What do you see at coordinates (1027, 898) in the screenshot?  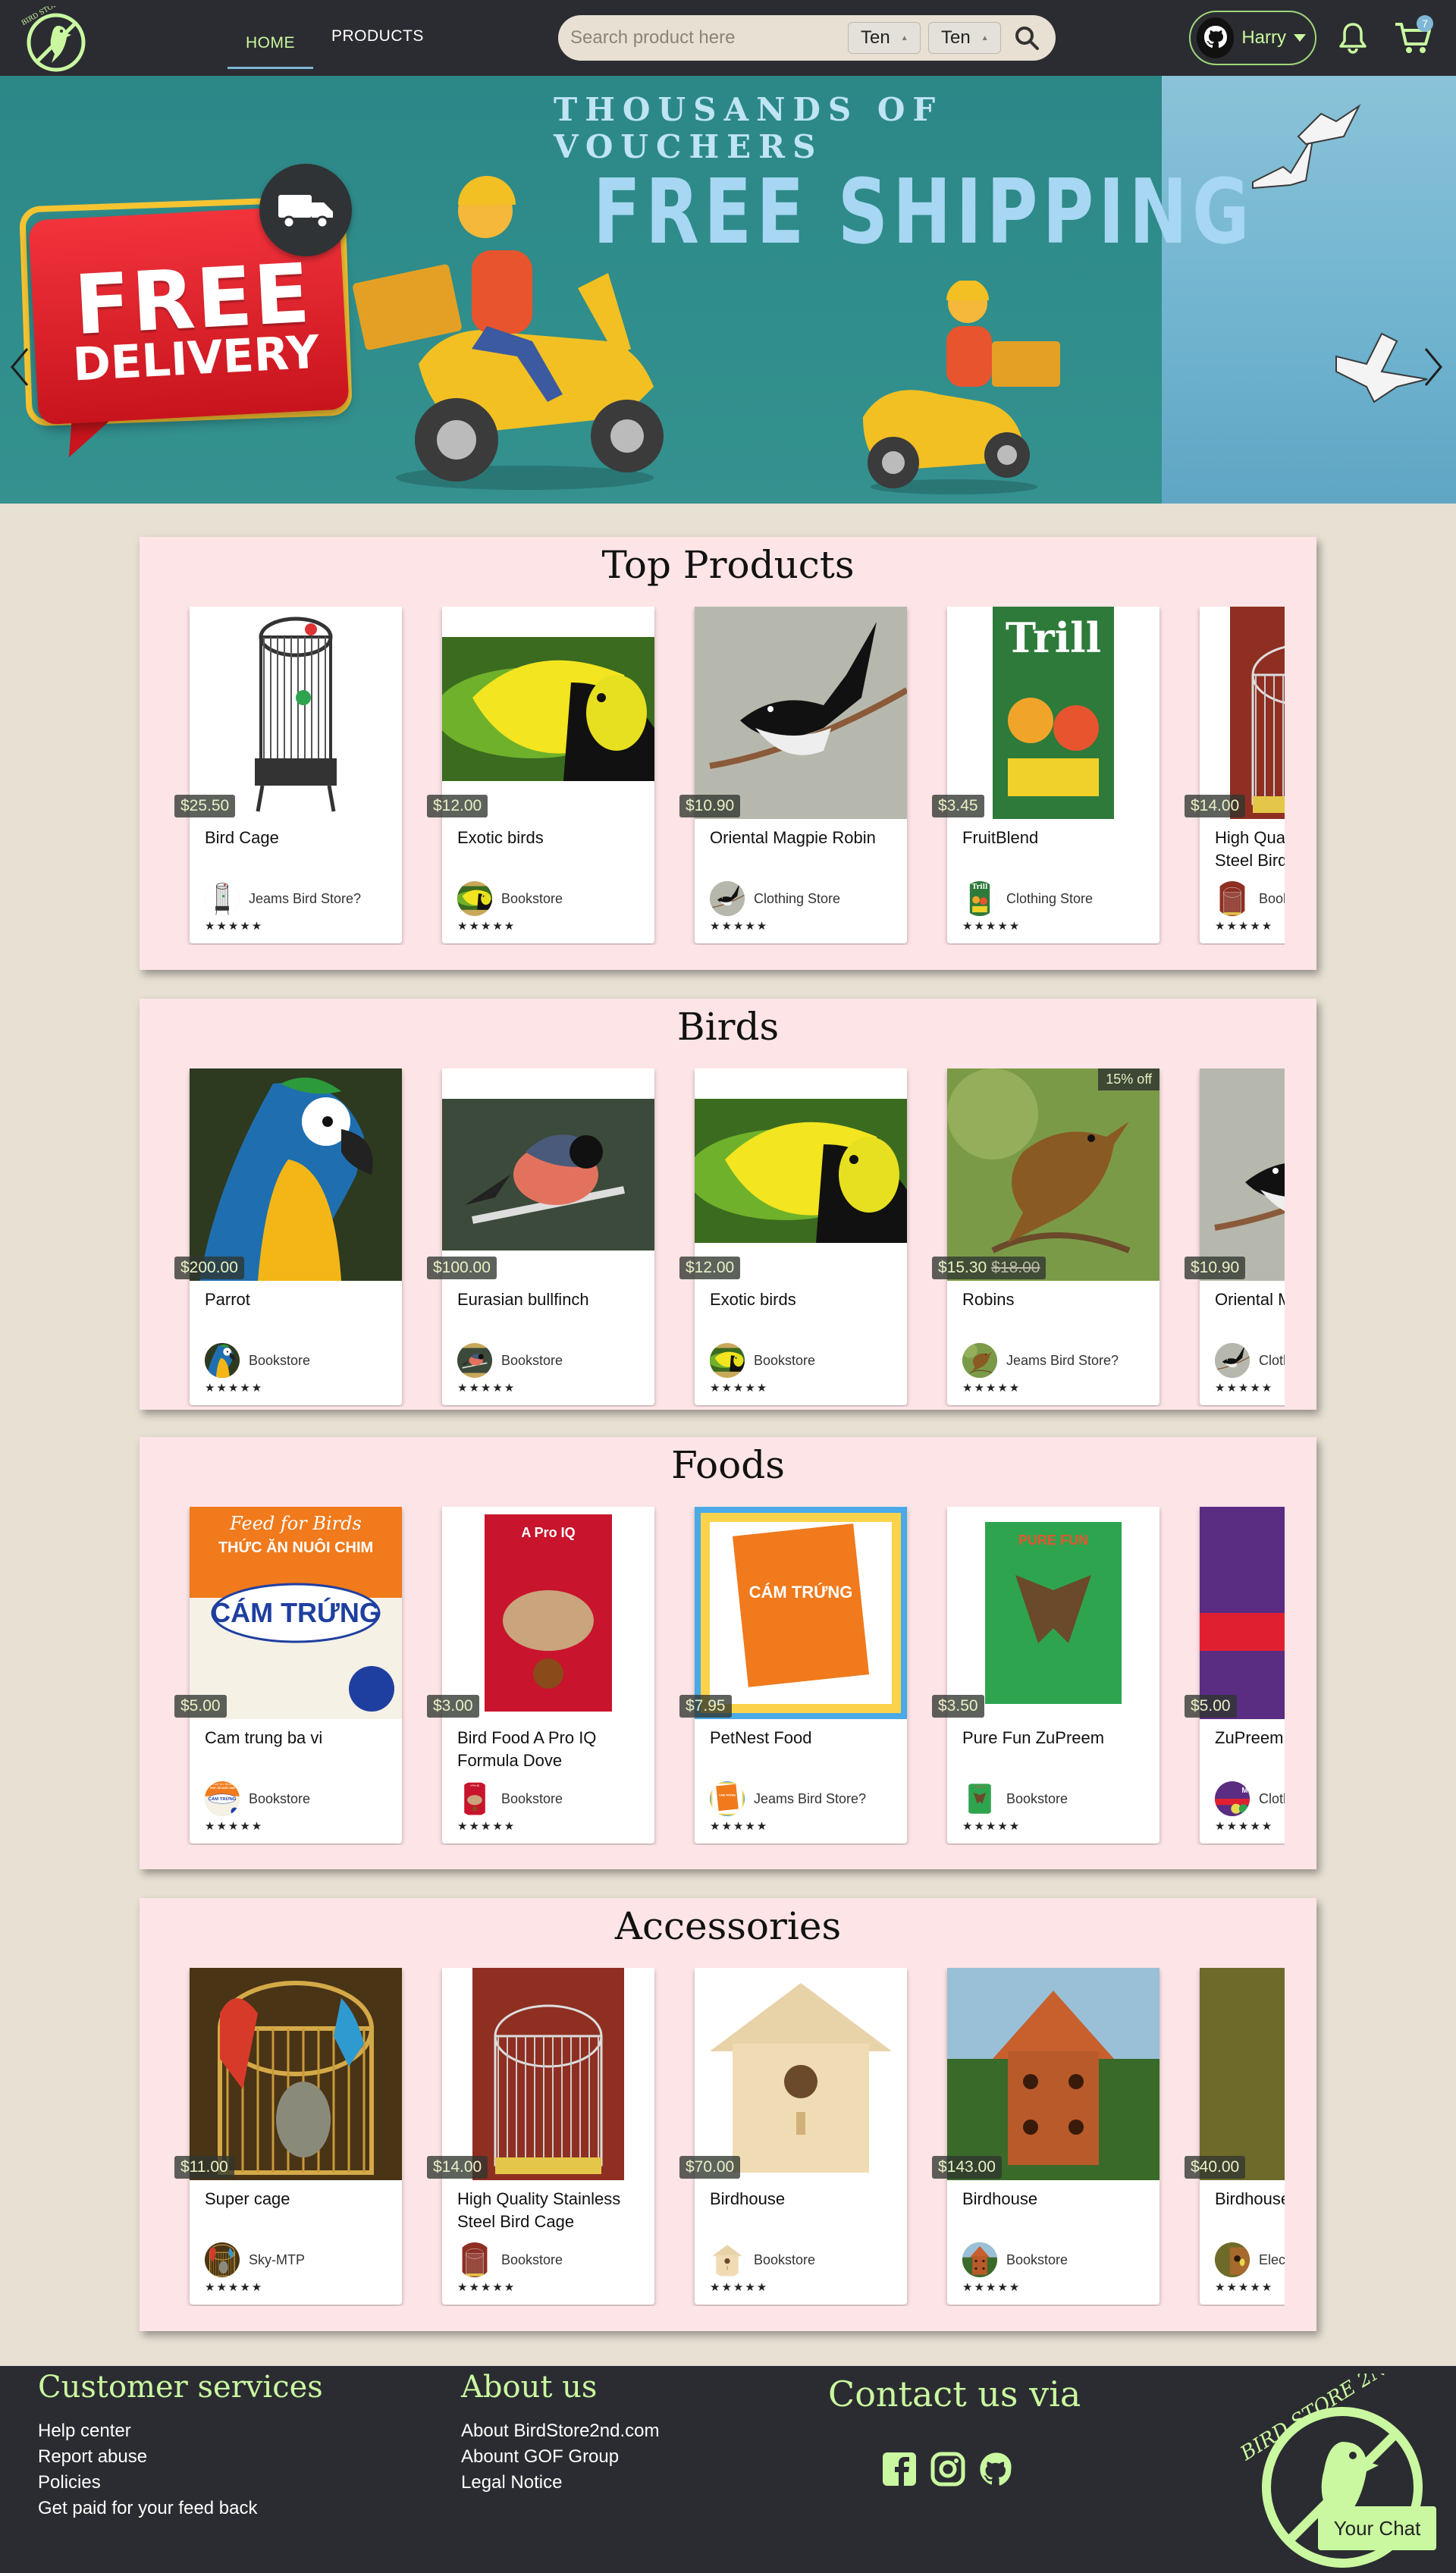 I see `product-store: Trill Clothing Store` at bounding box center [1027, 898].